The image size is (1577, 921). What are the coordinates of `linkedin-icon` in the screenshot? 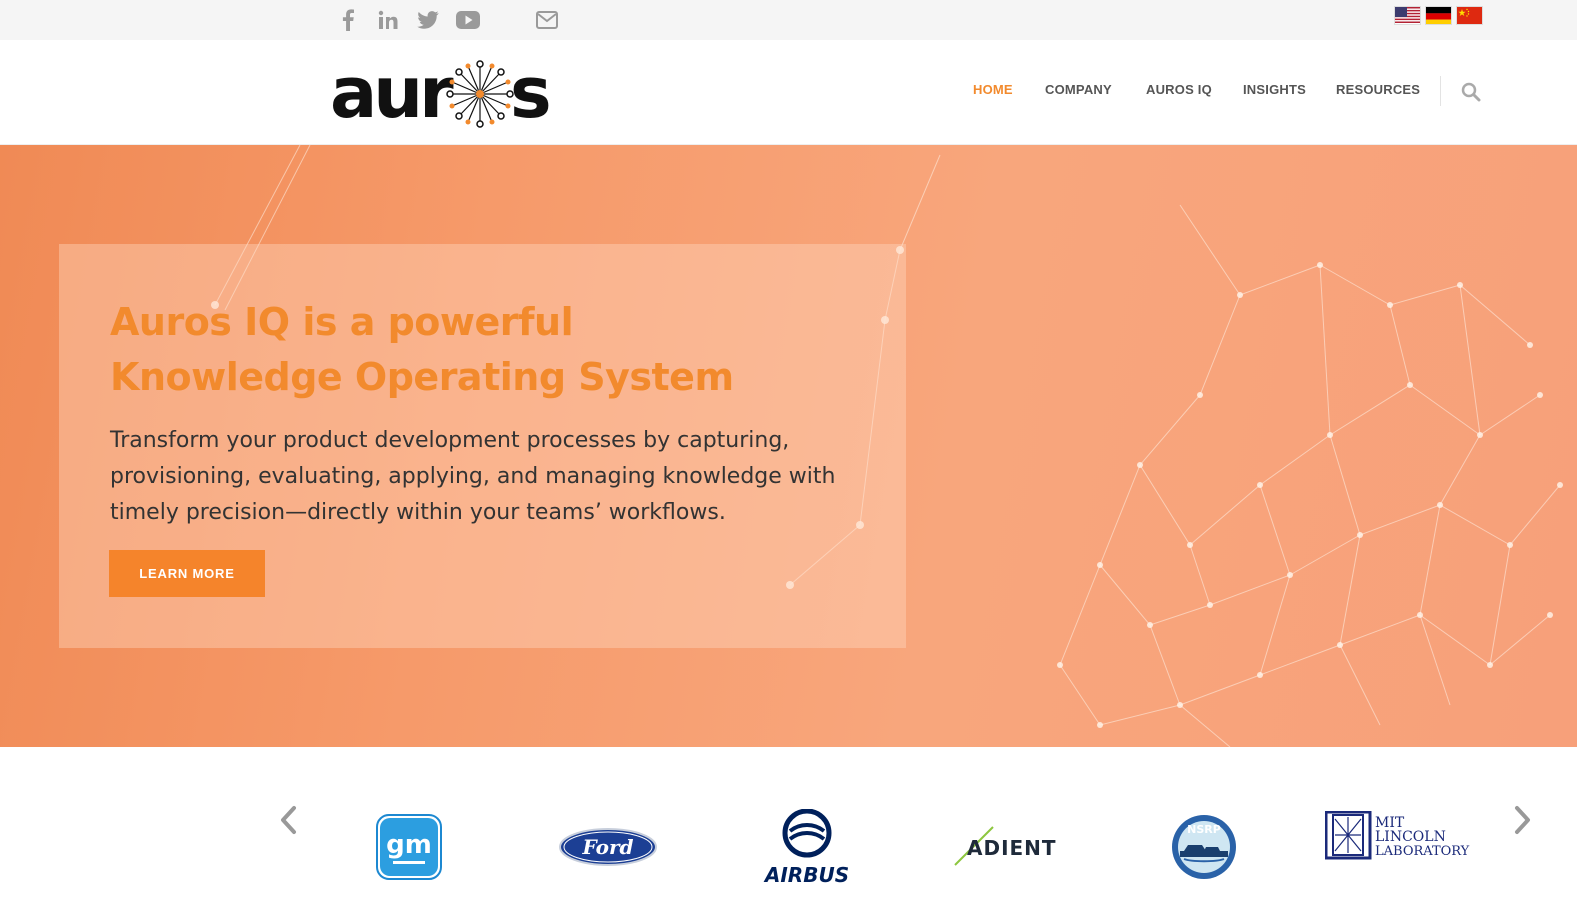 It's located at (388, 20).